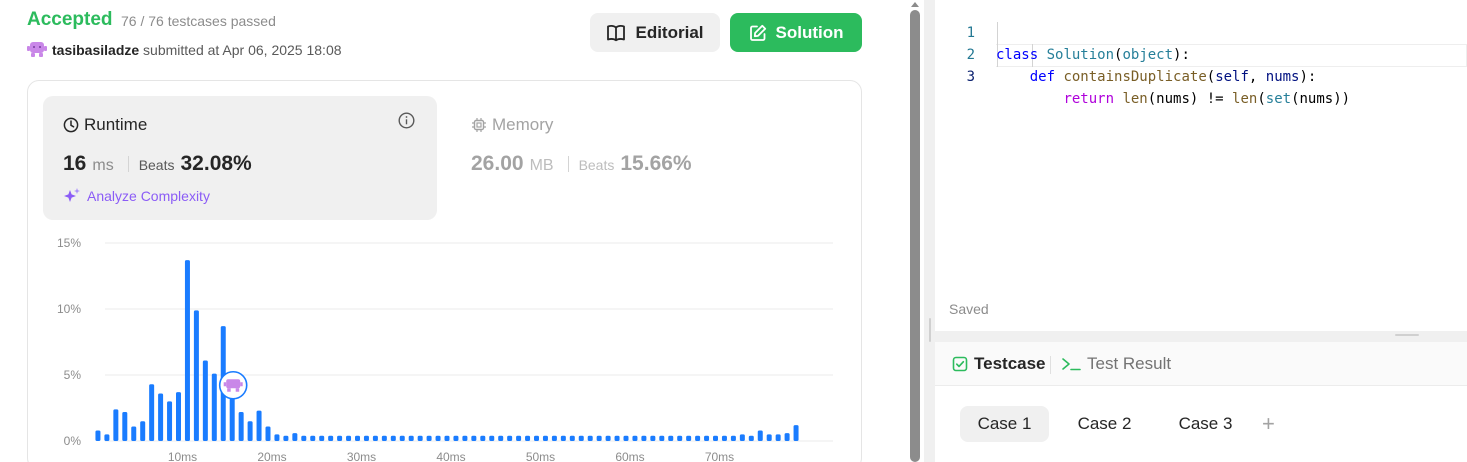 Image resolution: width=1467 pixels, height=462 pixels. What do you see at coordinates (182, 456) in the screenshot?
I see `x-tick-label: 10ms` at bounding box center [182, 456].